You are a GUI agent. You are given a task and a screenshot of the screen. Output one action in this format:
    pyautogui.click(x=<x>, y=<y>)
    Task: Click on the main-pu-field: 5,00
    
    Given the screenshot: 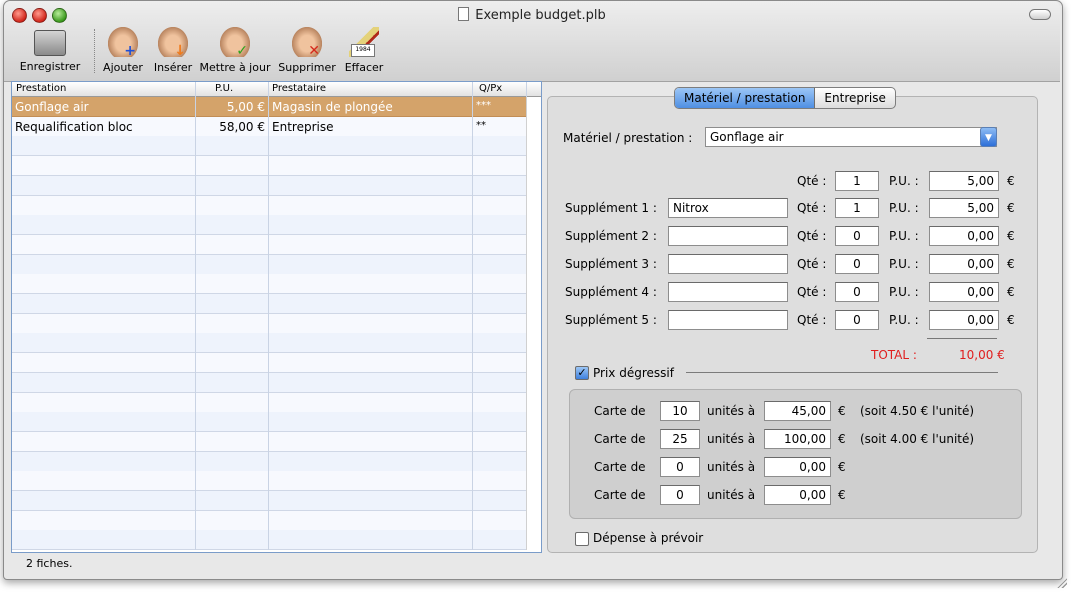 What is the action you would take?
    pyautogui.click(x=964, y=181)
    